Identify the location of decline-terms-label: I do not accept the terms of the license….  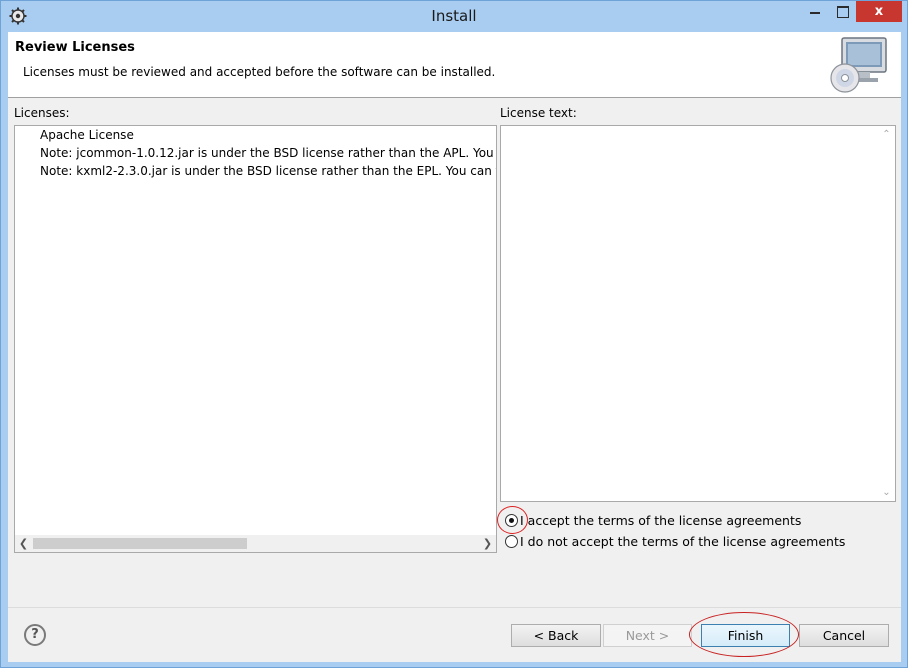
(682, 541).